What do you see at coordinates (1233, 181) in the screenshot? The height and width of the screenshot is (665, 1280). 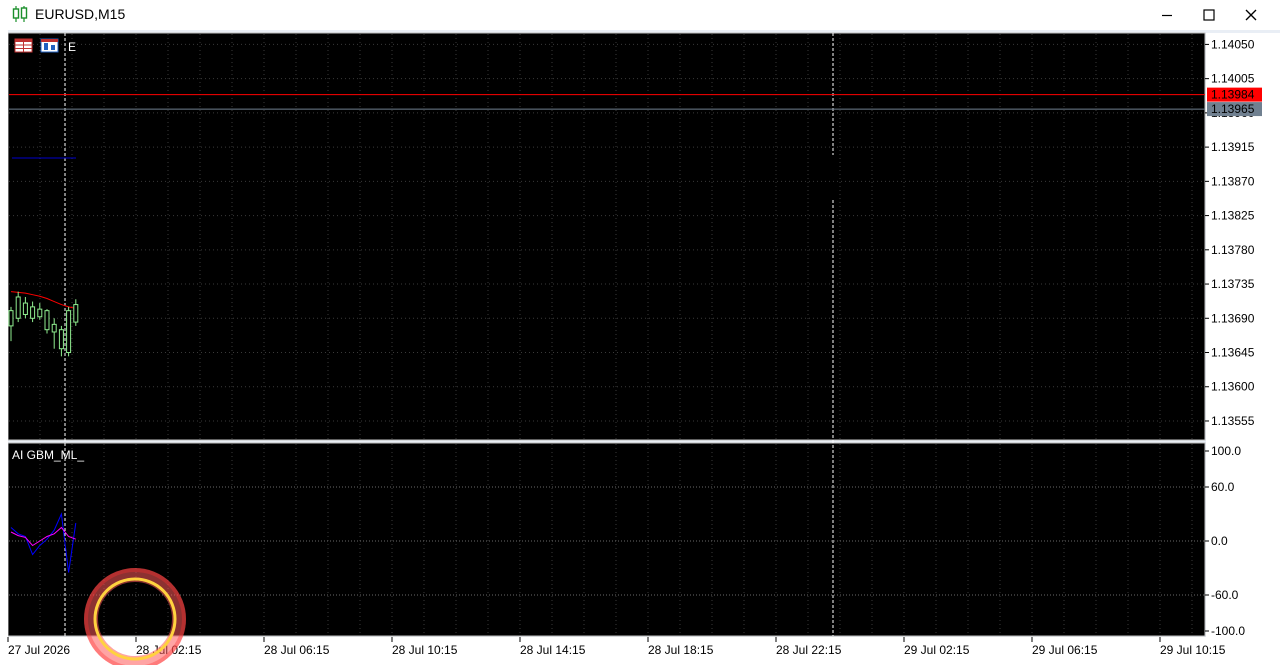 I see `price-label: 1.13870` at bounding box center [1233, 181].